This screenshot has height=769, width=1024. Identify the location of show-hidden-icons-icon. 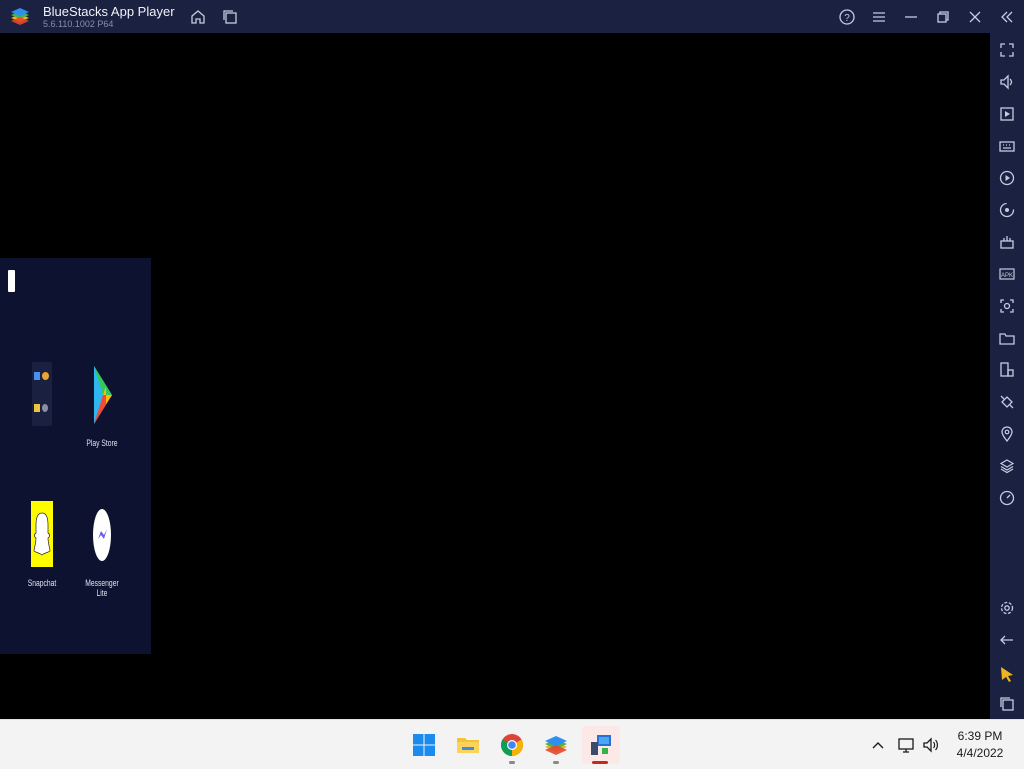
(878, 745).